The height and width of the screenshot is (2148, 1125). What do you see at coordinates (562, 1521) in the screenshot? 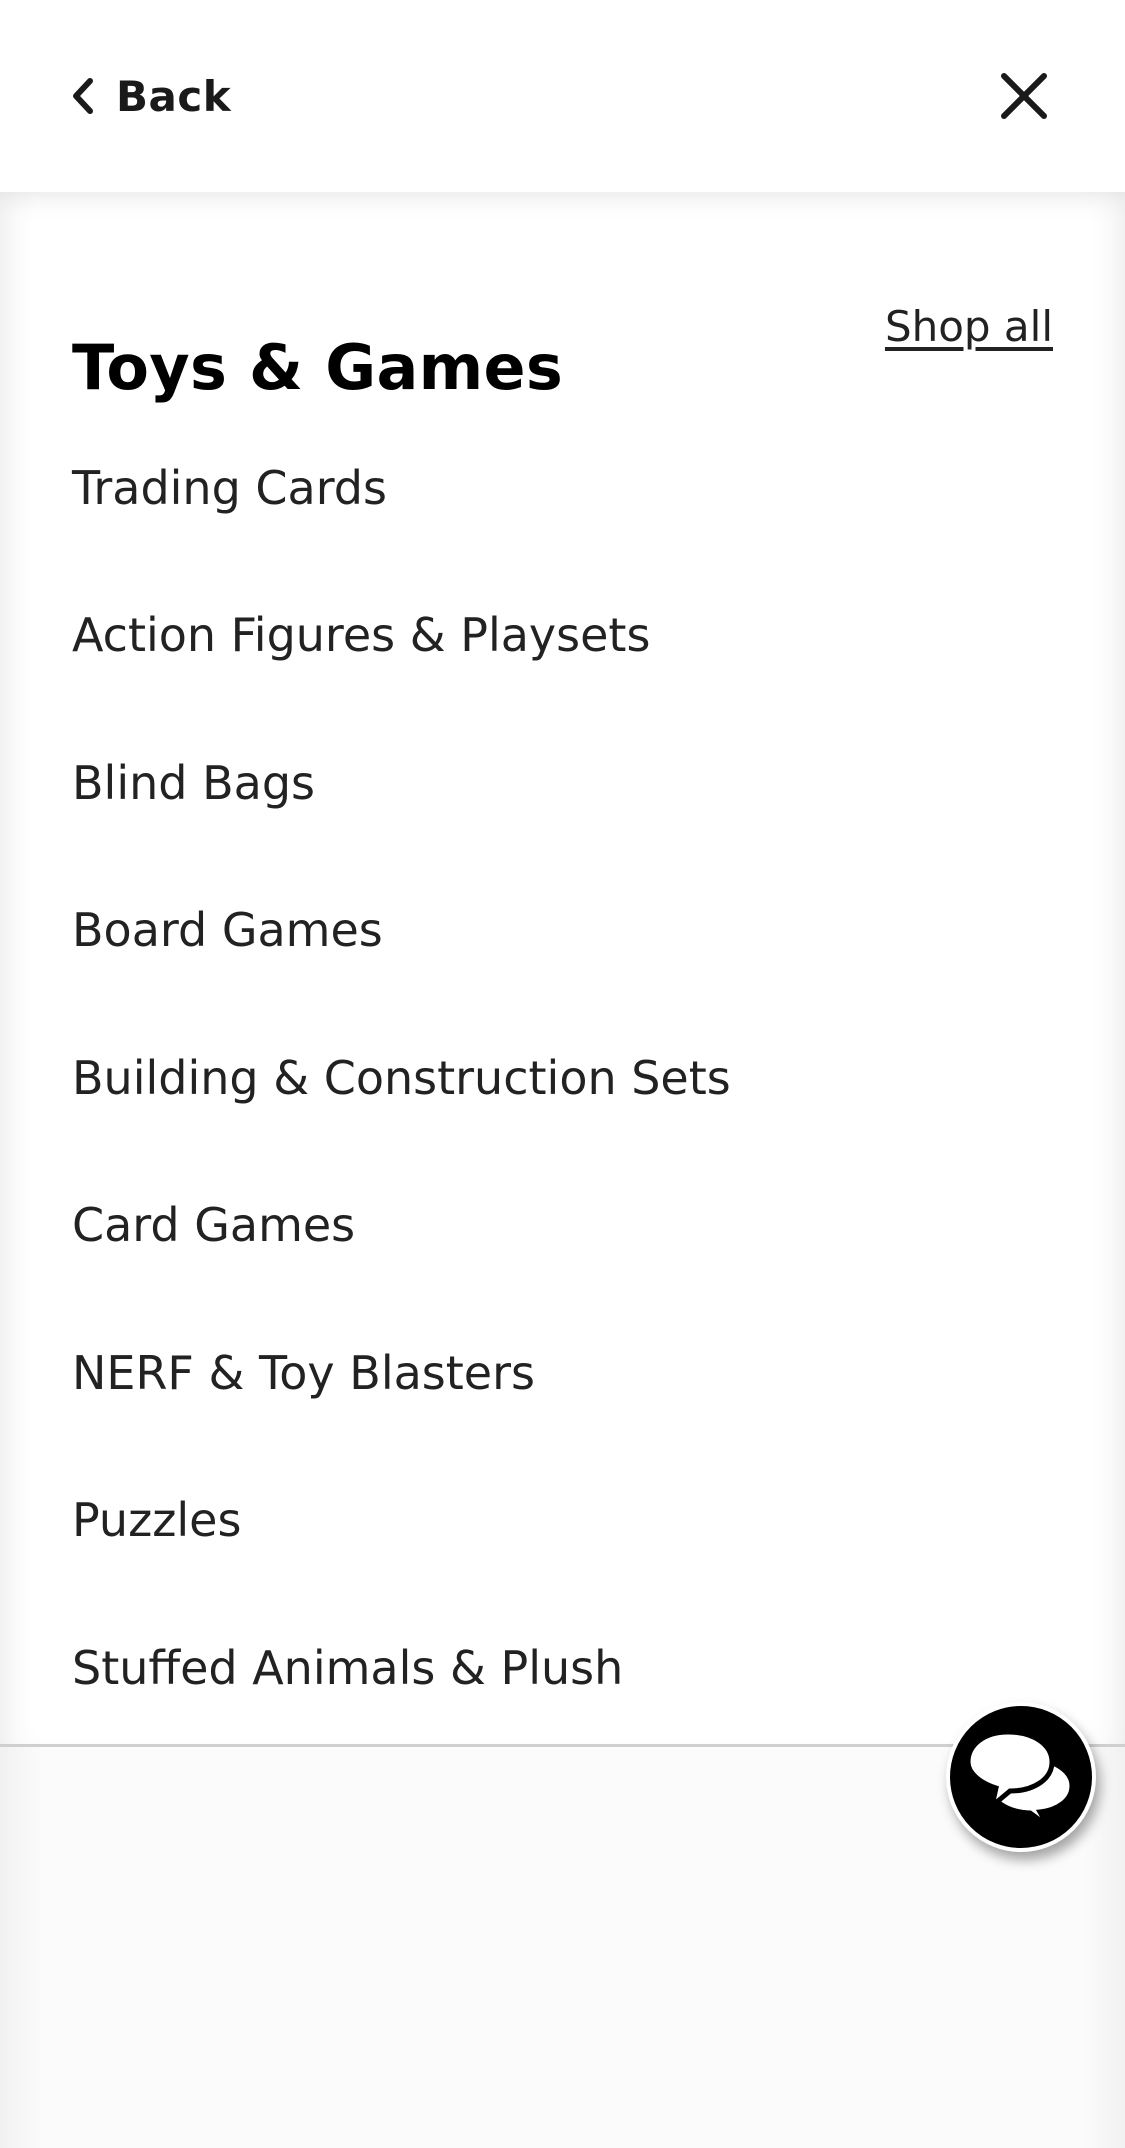
I see `subcategory-puzzles: Puzzles` at bounding box center [562, 1521].